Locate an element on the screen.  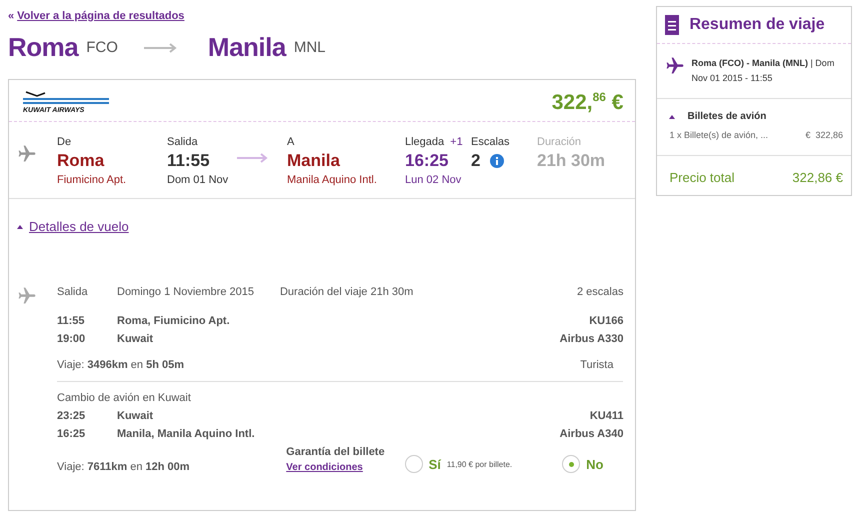
duration-label: Duración is located at coordinates (559, 142).